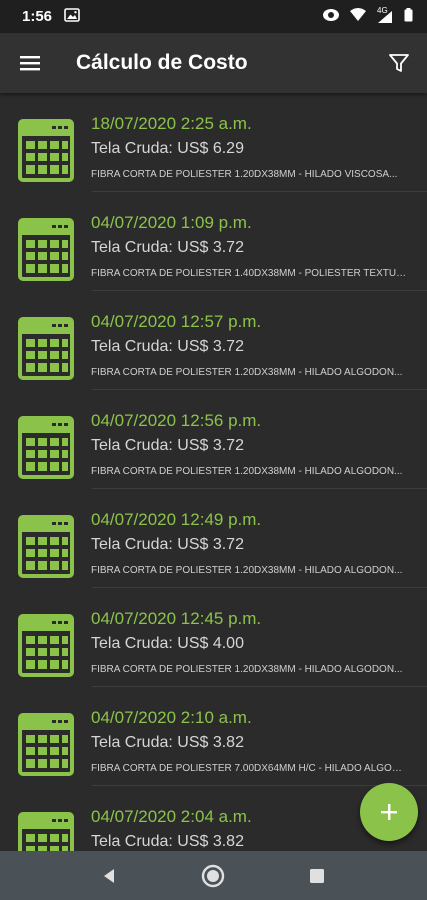  What do you see at coordinates (176, 618) in the screenshot?
I see `item-date: 04/07/2020 12:45 p.m.` at bounding box center [176, 618].